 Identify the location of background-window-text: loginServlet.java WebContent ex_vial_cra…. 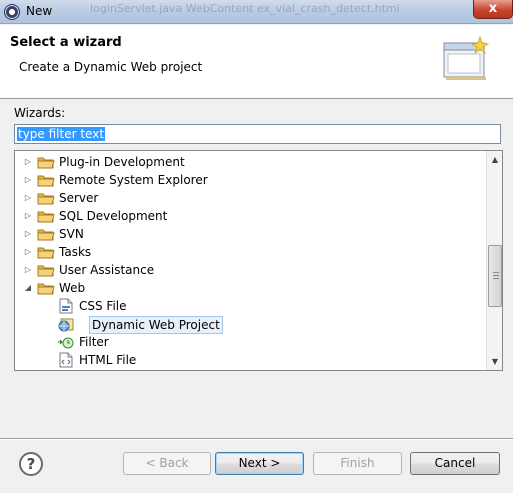
(245, 8).